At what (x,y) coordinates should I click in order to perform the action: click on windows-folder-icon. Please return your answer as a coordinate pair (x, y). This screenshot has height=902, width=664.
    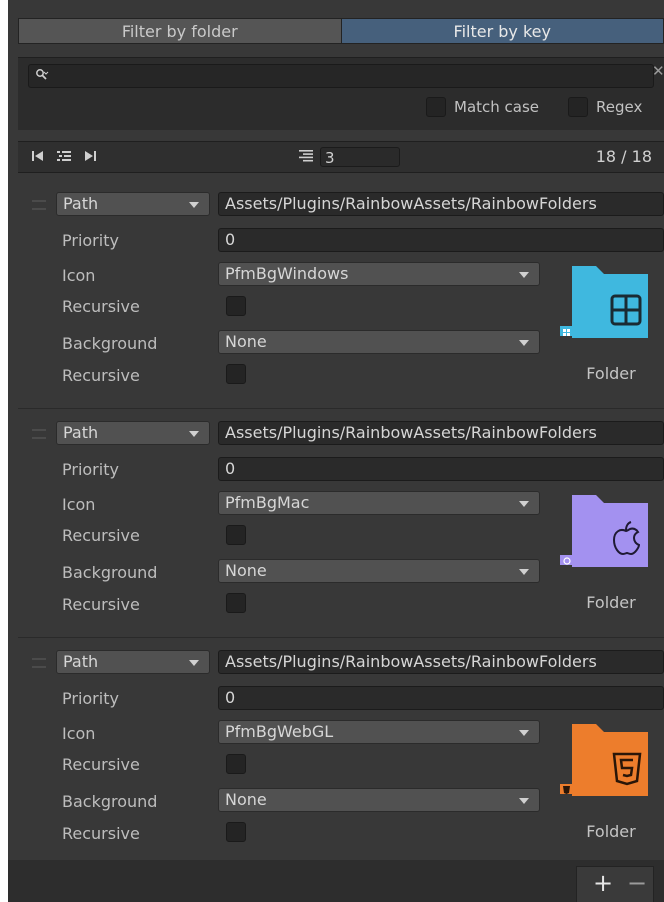
    Looking at the image, I should click on (604, 302).